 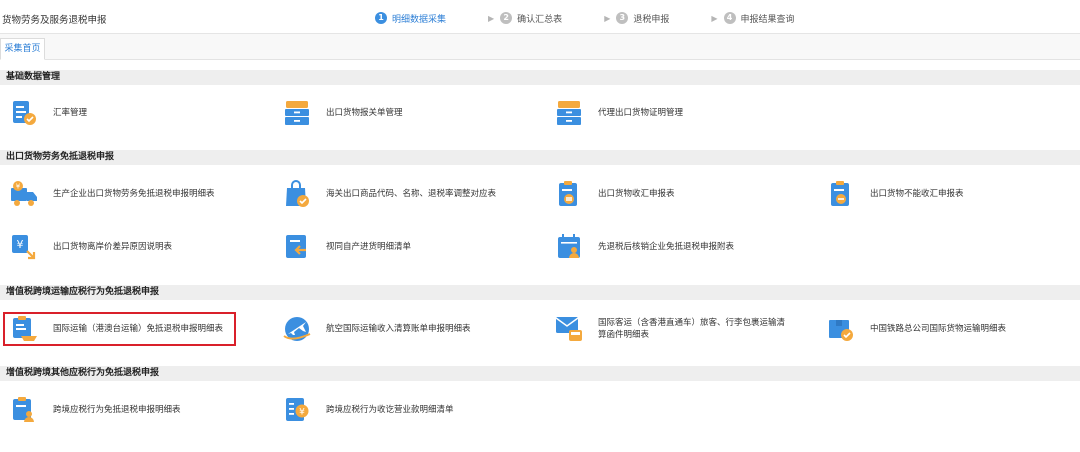 What do you see at coordinates (692, 329) in the screenshot?
I see `item-label: 国际客运（含香港直通车）旅客、行李包裹运输清算函件明细表` at bounding box center [692, 329].